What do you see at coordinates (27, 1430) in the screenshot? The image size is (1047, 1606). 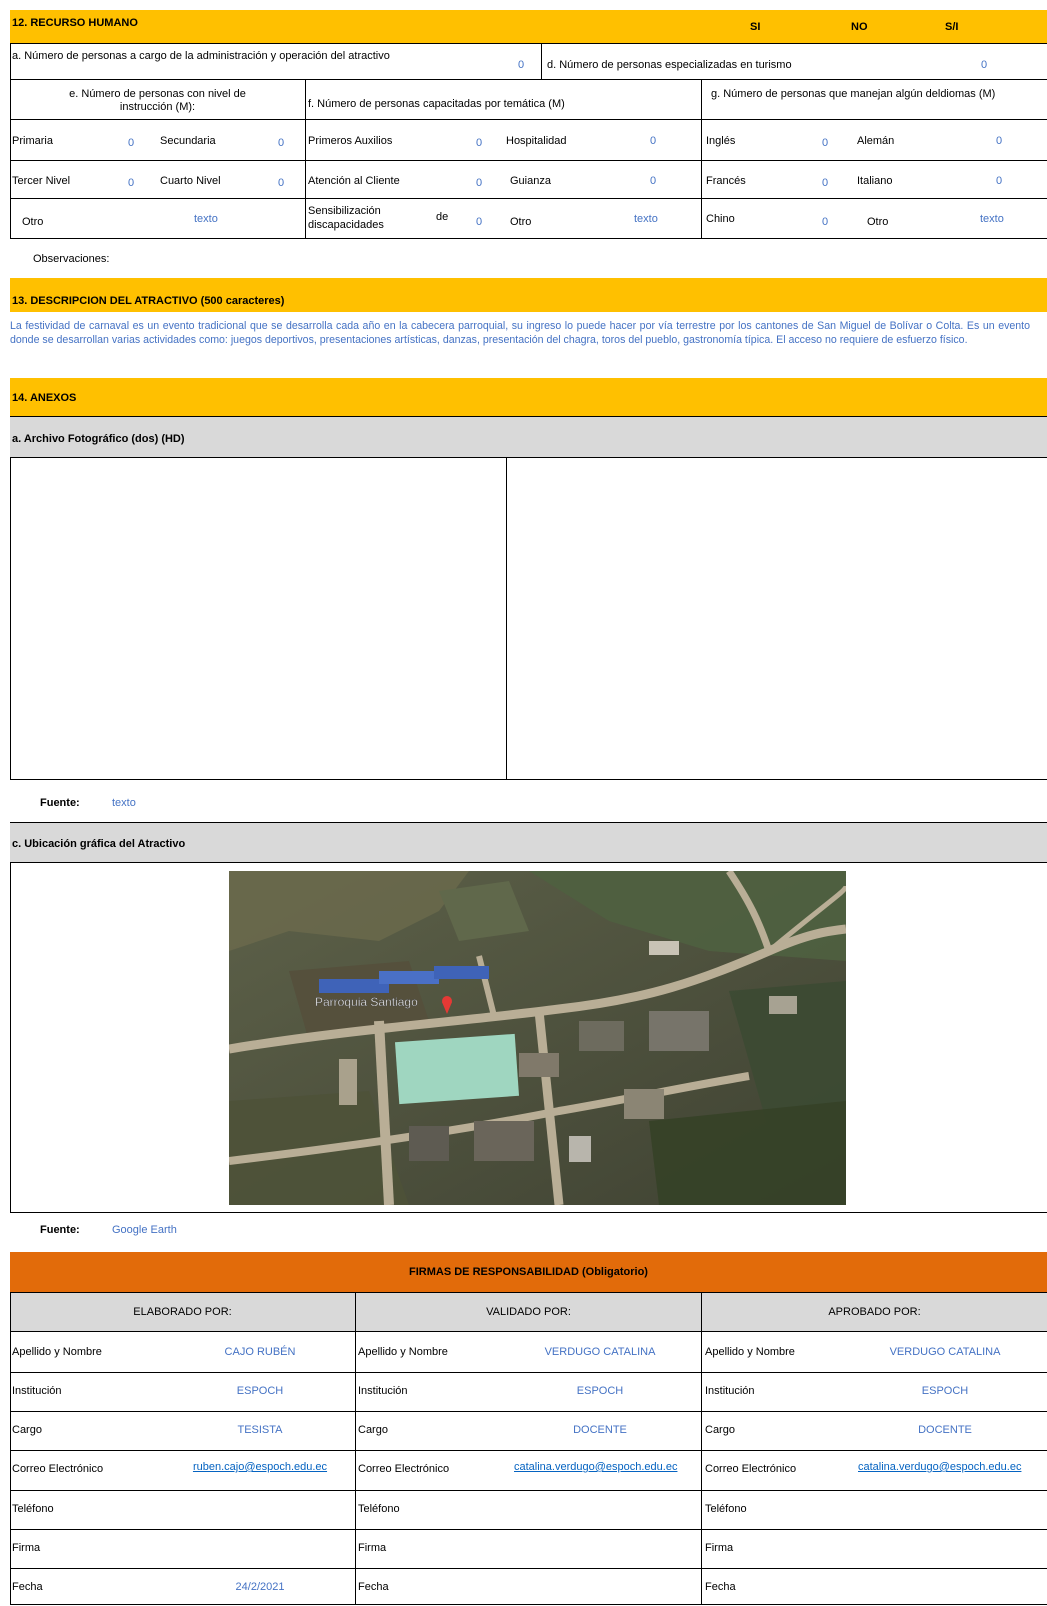 I see `elaborado-cargo-label: Cargo` at bounding box center [27, 1430].